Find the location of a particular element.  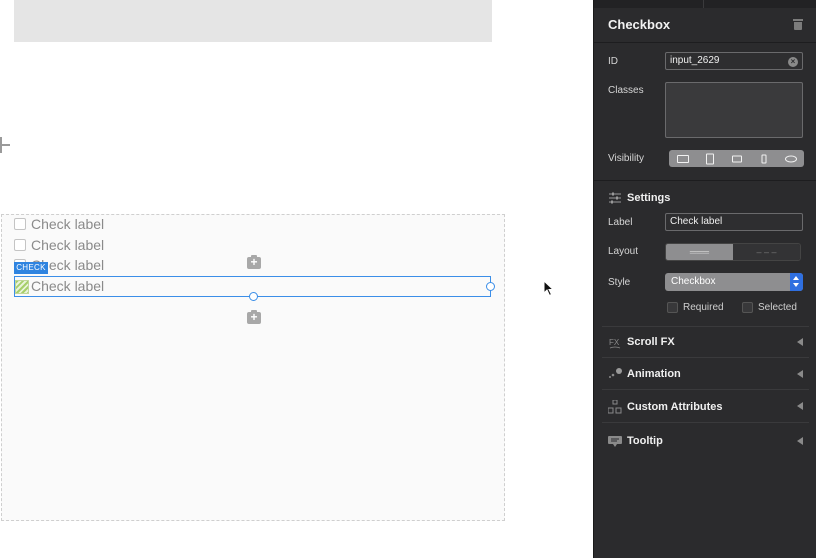

custom-attributes-title: Custom Attributes is located at coordinates (675, 407).